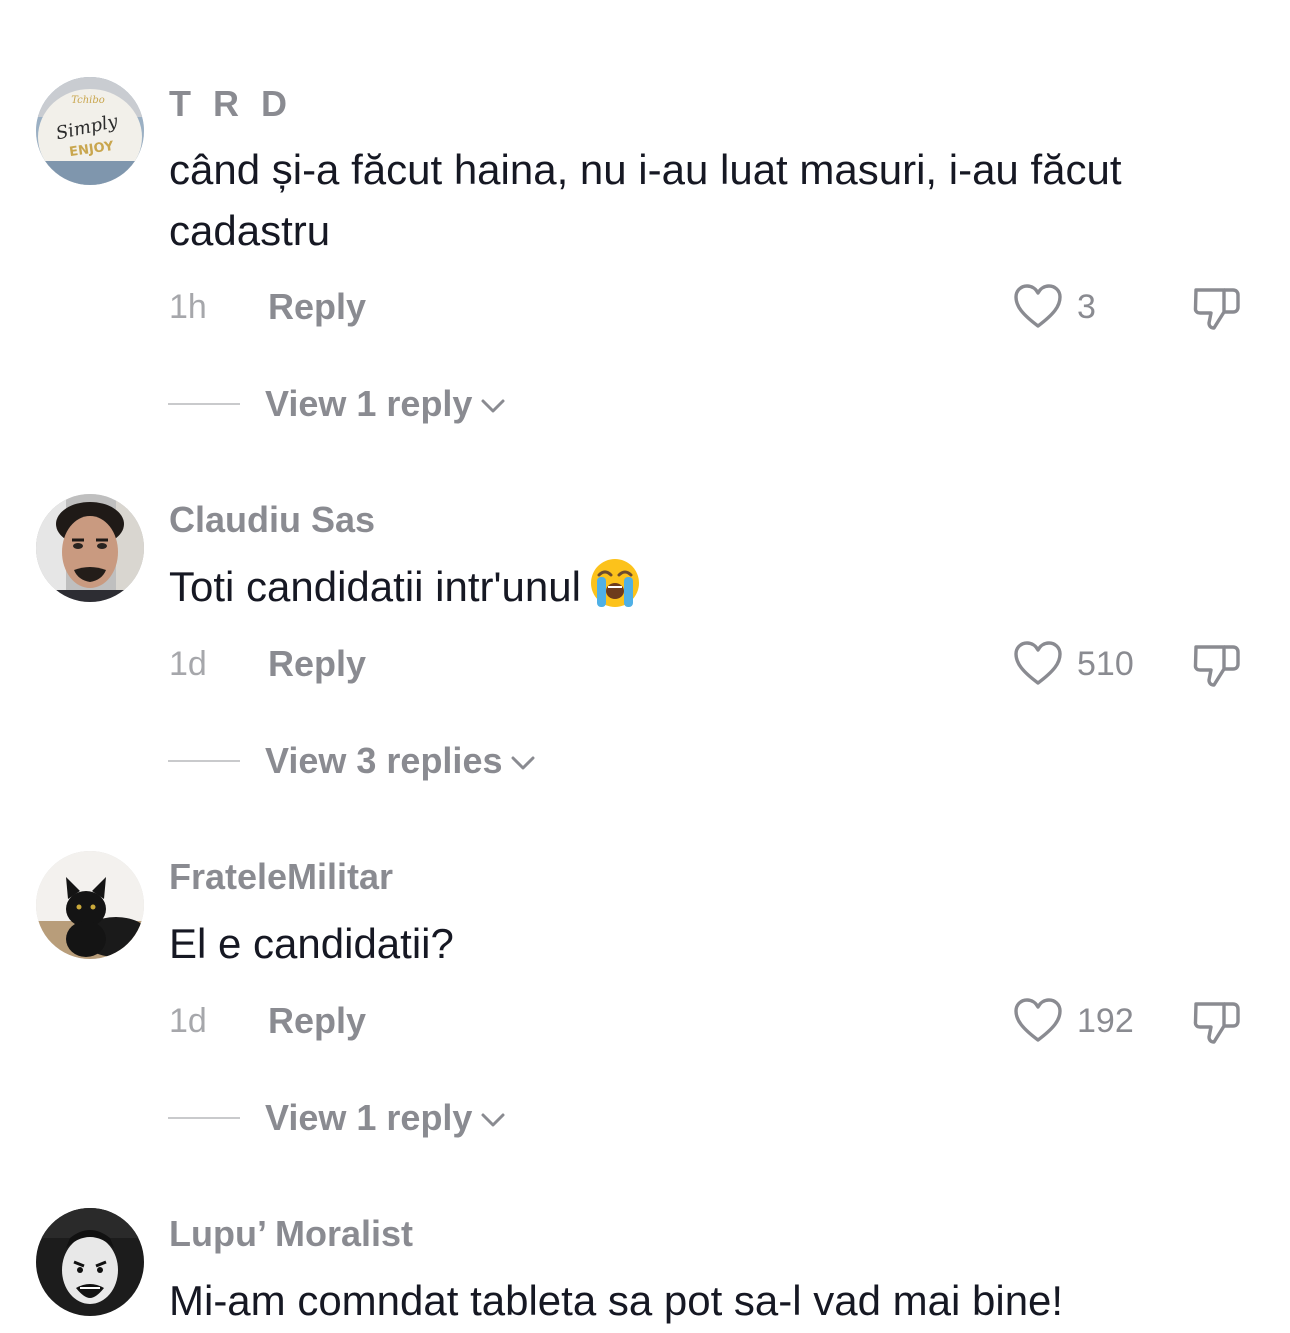  I want to click on view-replies-label: View 3 replies, so click(384, 760).